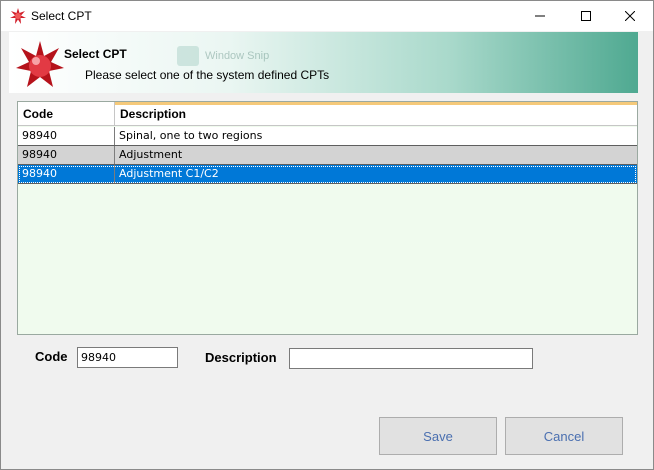 The image size is (654, 470). What do you see at coordinates (327, 136) in the screenshot?
I see `table-row: 98940 Spinal, one to two regions` at bounding box center [327, 136].